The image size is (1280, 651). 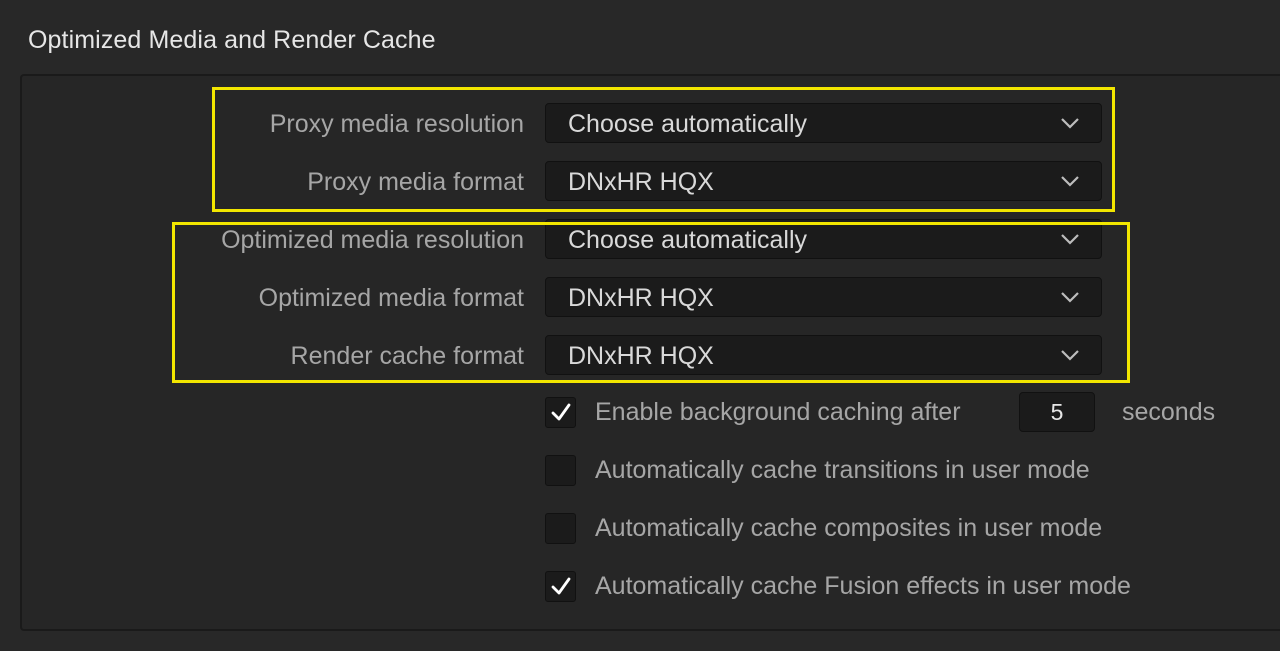 I want to click on setting-row-render-cache-format: Render cache format DNxHR HQX, so click(x=640, y=356).